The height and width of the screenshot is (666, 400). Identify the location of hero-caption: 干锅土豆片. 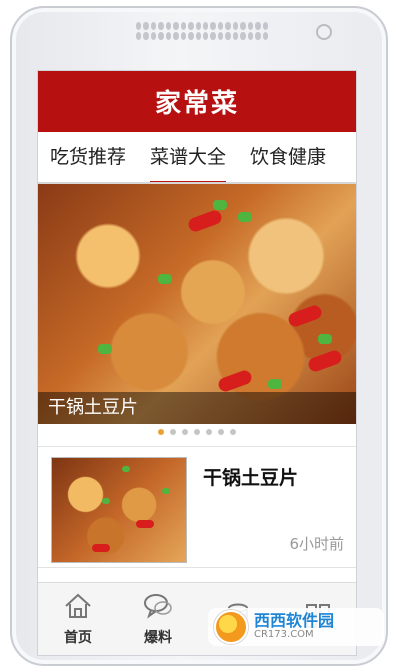
(197, 408).